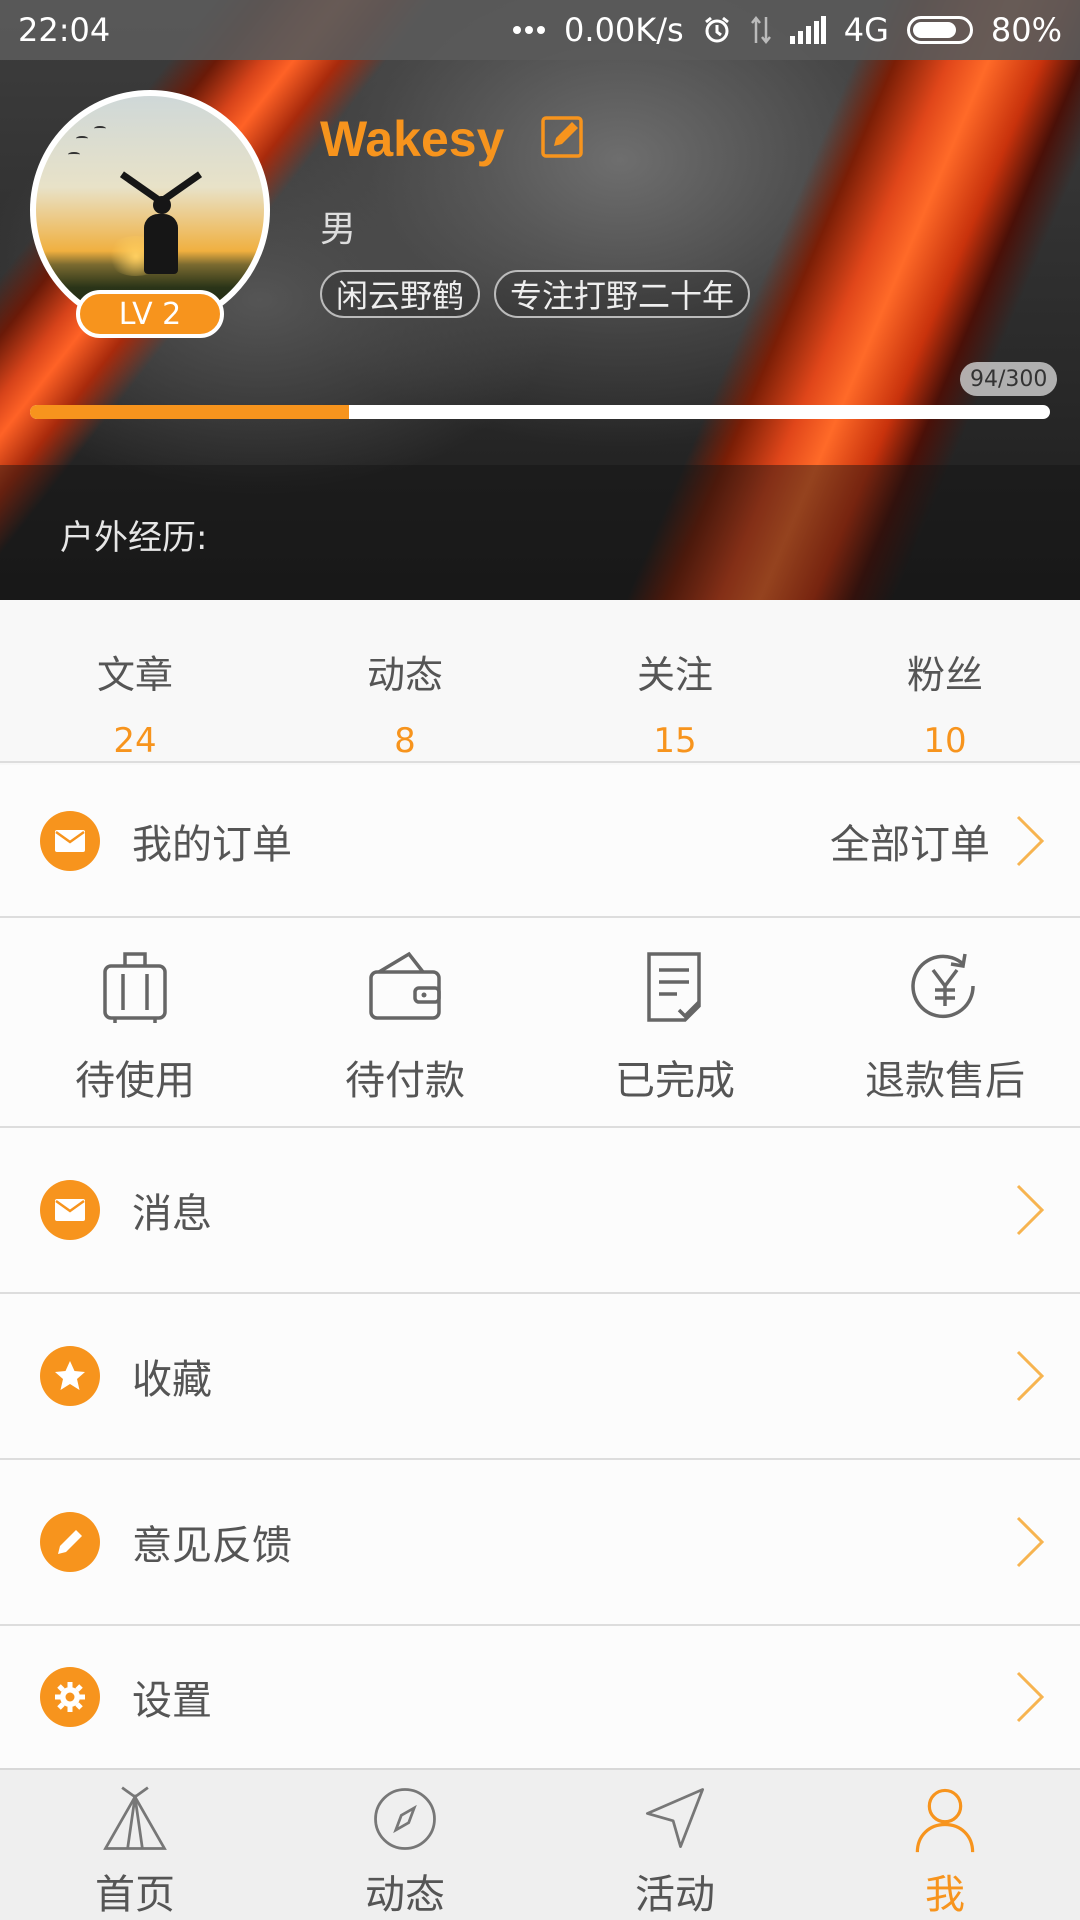 The image size is (1080, 1920). I want to click on stat-value: 8, so click(405, 741).